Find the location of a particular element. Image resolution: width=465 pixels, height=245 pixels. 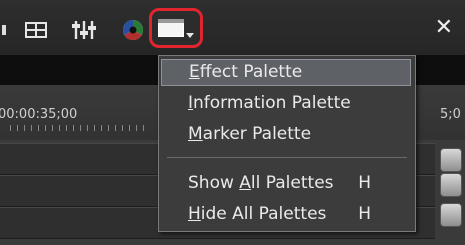

ruler-ticks is located at coordinates (80, 128).